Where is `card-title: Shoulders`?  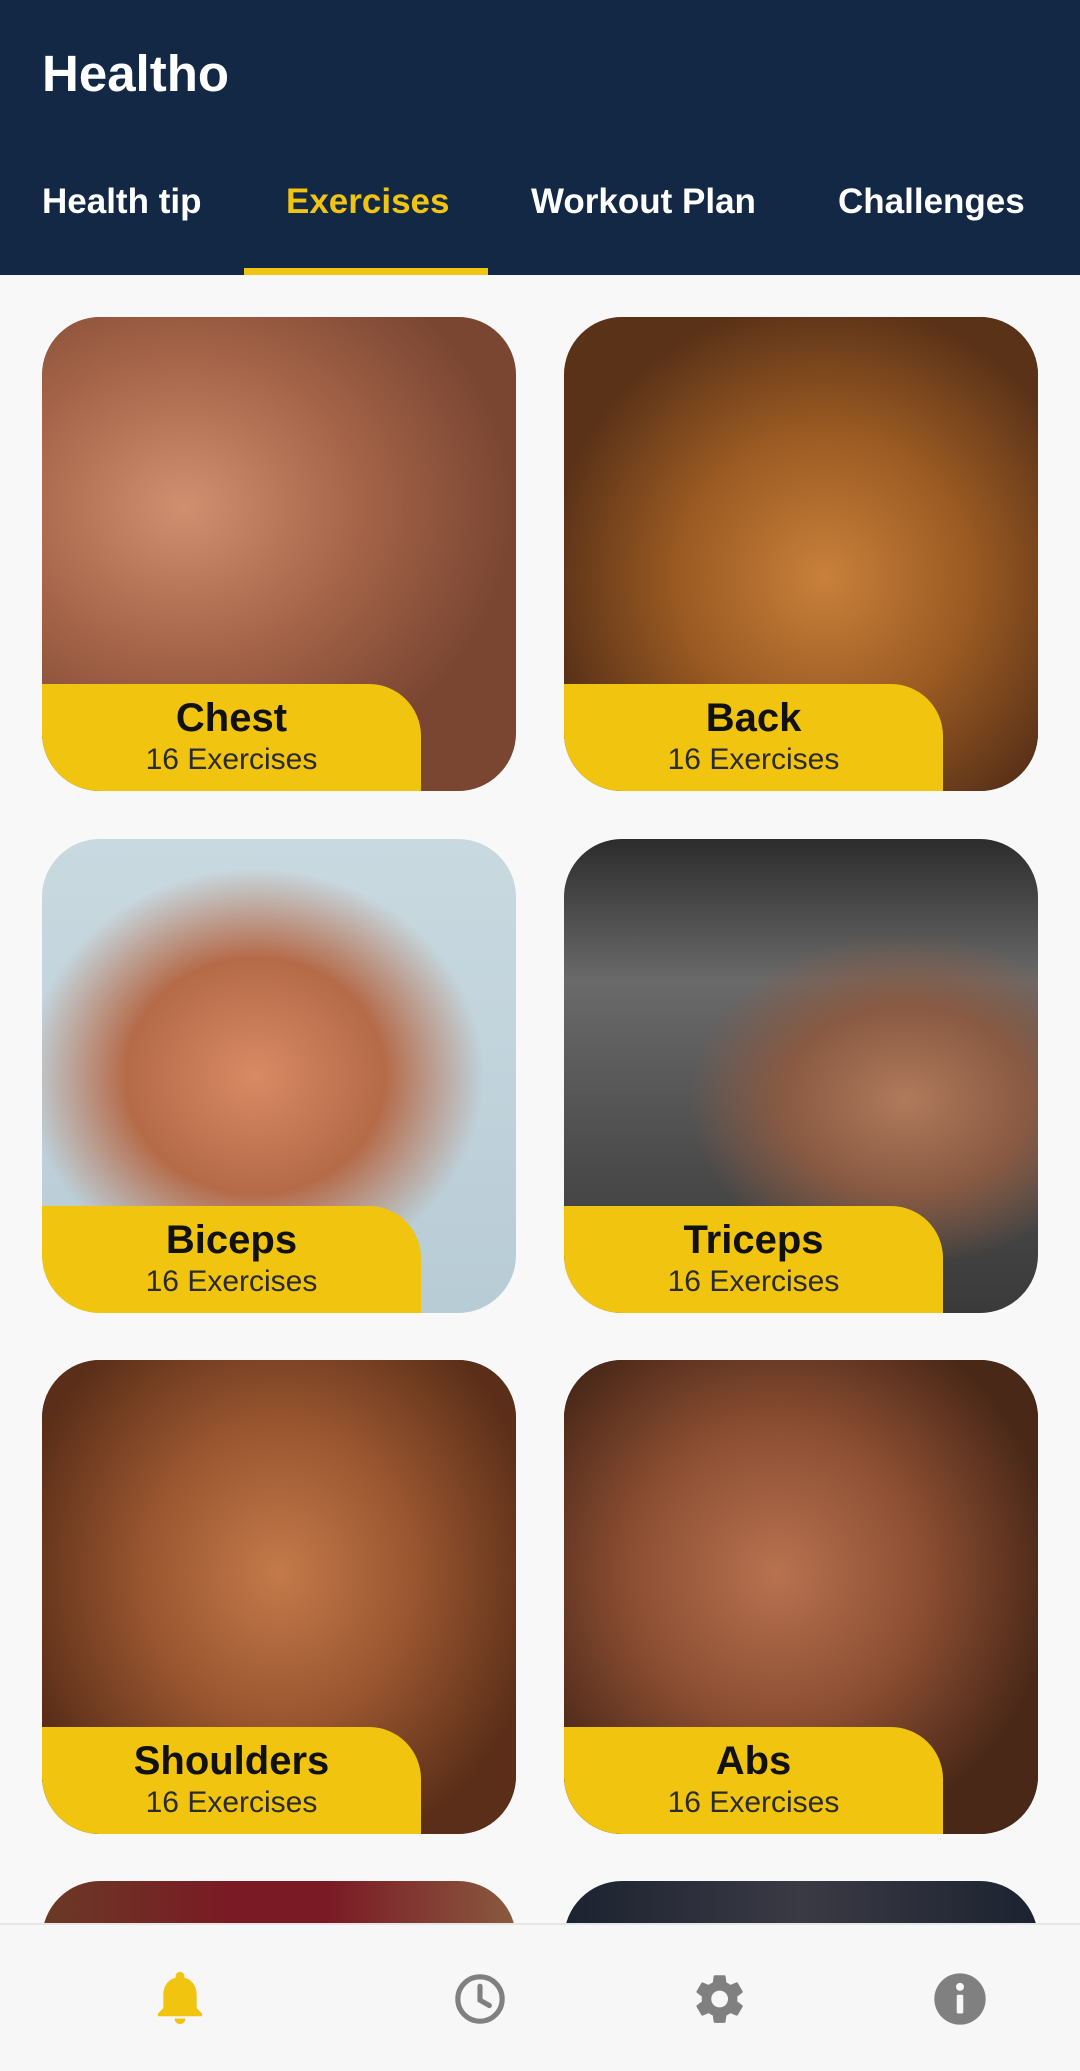 card-title: Shoulders is located at coordinates (231, 1761).